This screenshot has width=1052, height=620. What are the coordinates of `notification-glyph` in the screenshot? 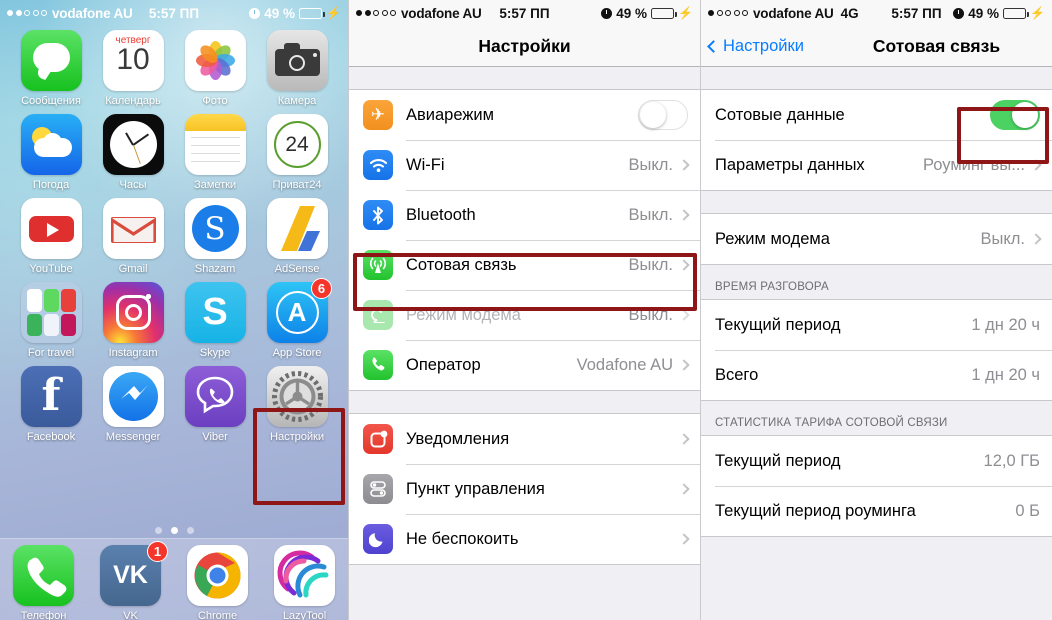 It's located at (378, 438).